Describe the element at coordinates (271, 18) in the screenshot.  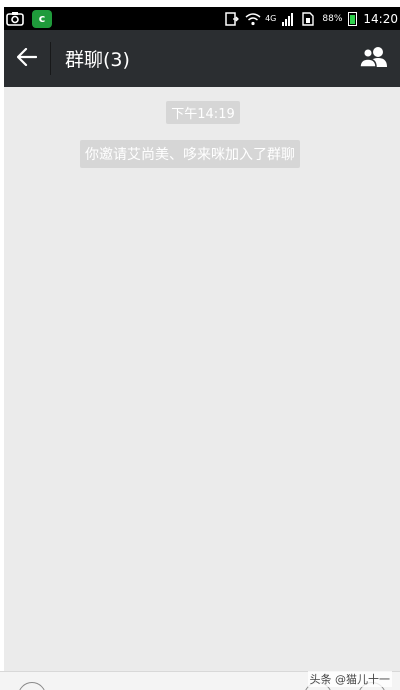
I see `network-type-label: 4G` at that location.